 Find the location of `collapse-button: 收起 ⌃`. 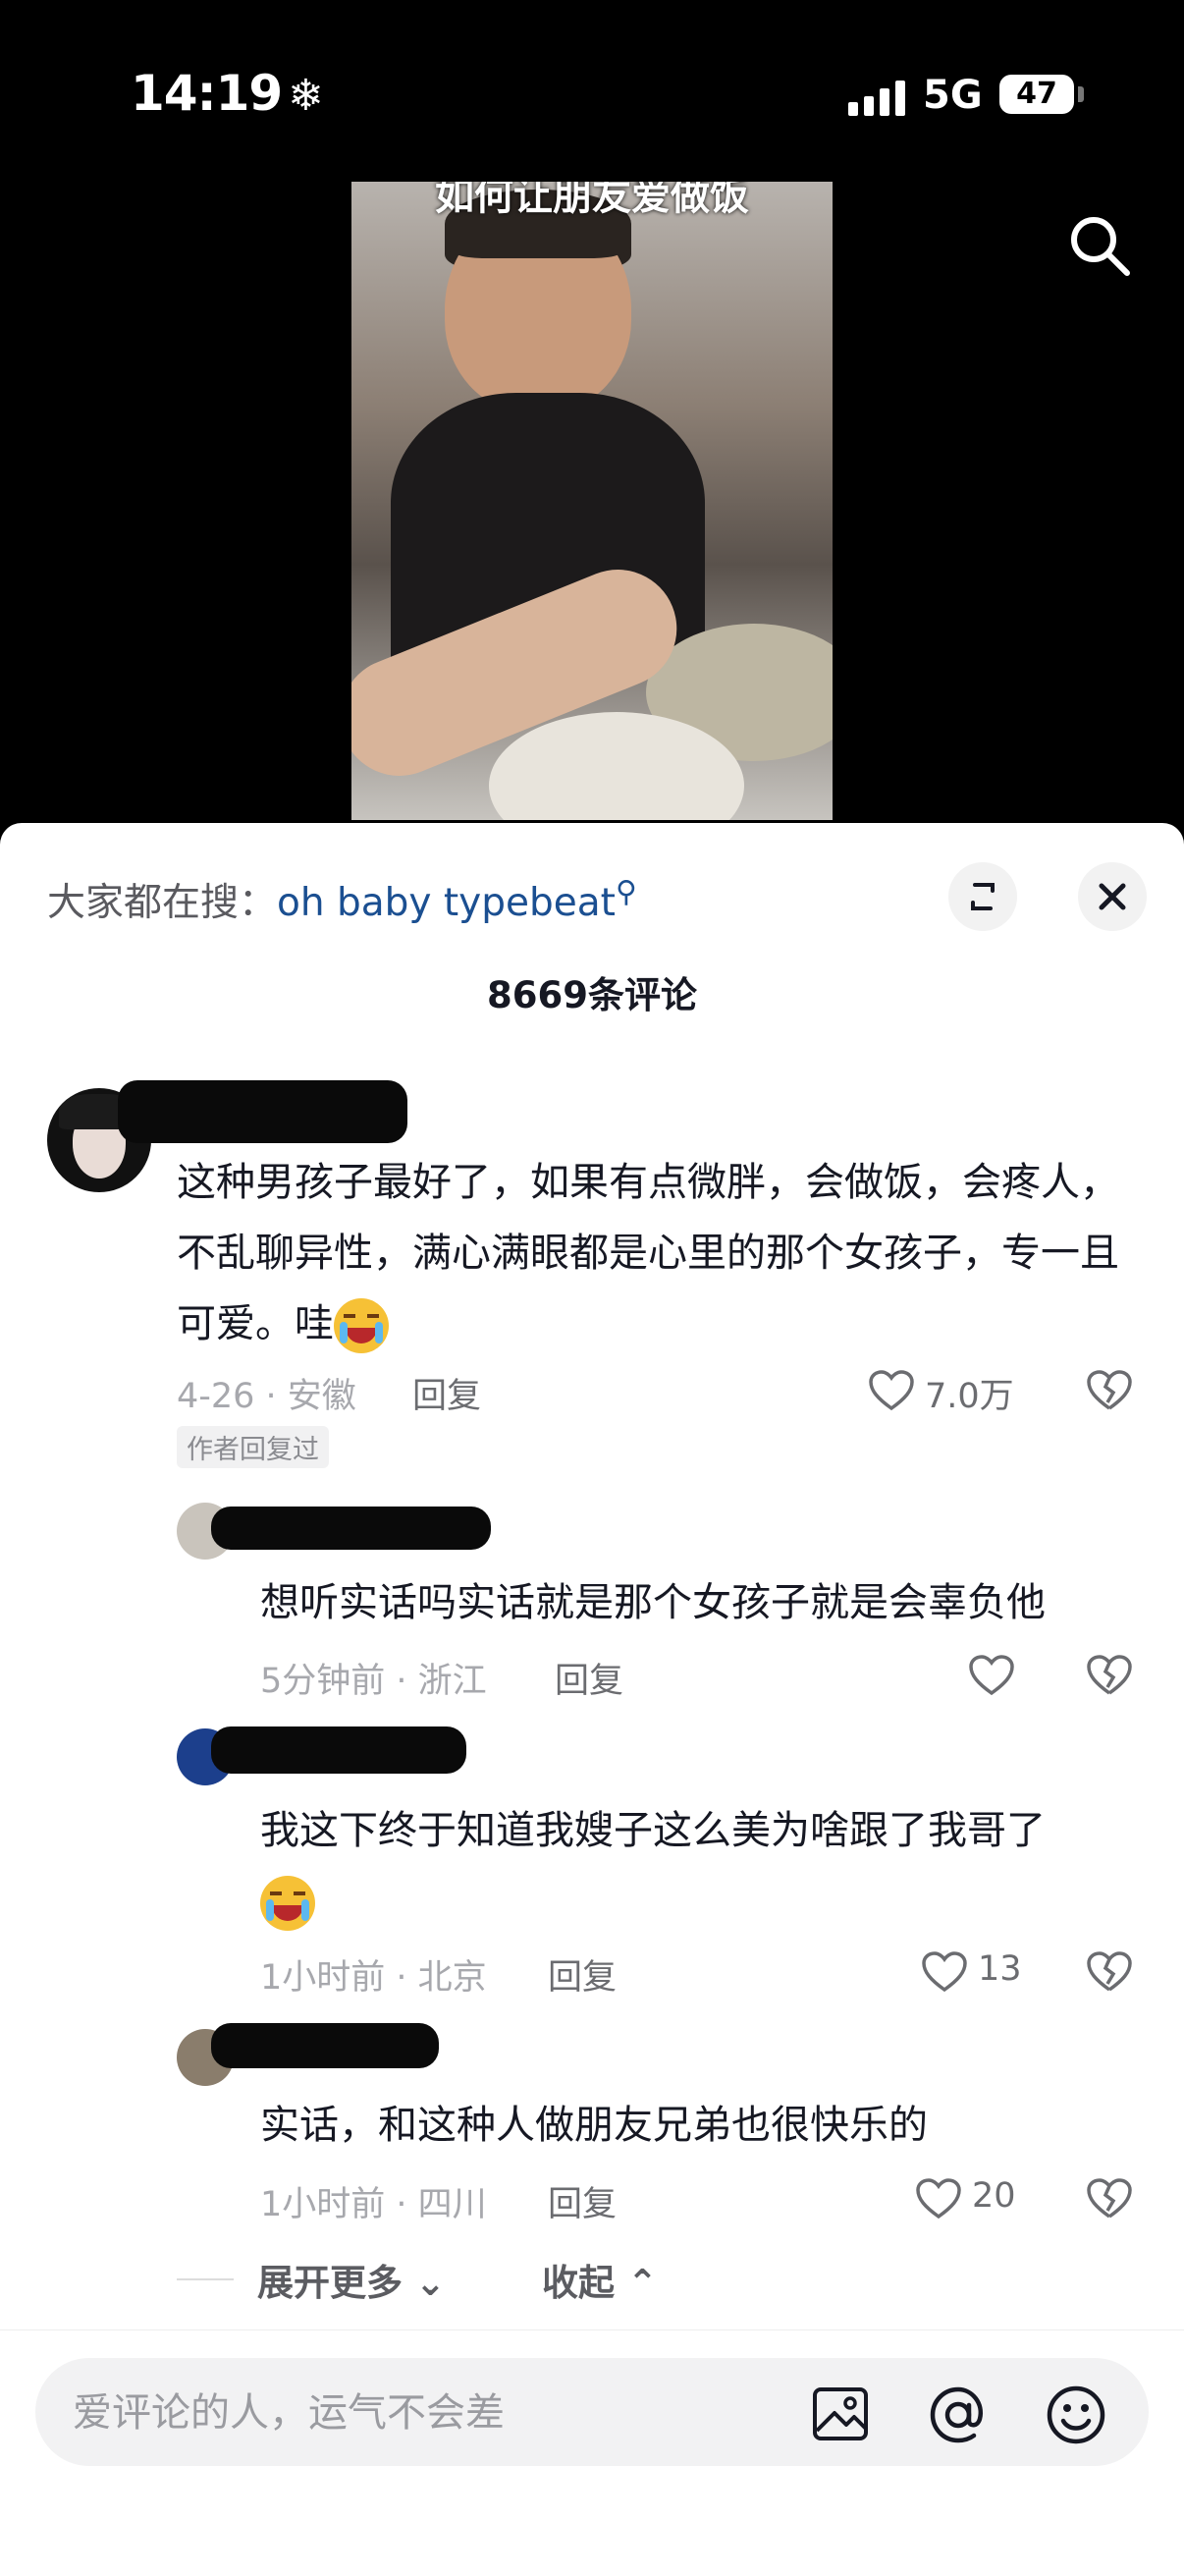

collapse-button: 收起 ⌃ is located at coordinates (600, 2279).